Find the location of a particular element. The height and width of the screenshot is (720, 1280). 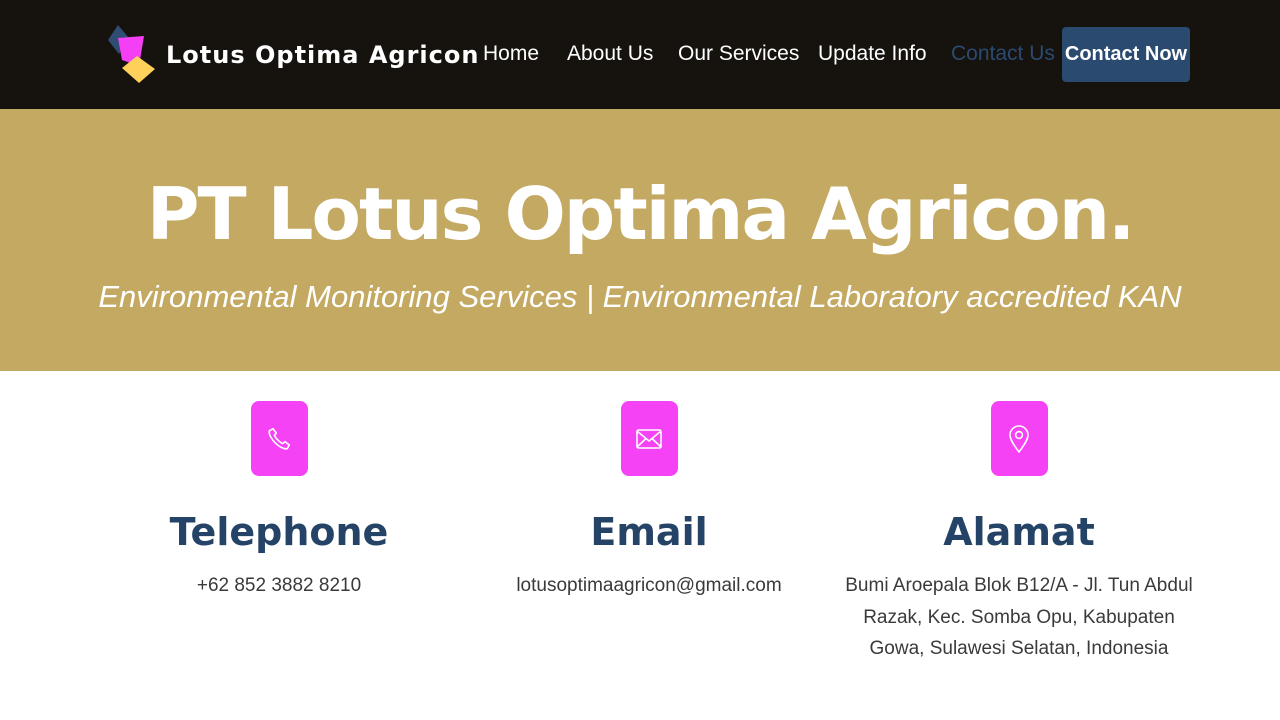

nav-contact-us: Contact Us is located at coordinates (1003, 54).